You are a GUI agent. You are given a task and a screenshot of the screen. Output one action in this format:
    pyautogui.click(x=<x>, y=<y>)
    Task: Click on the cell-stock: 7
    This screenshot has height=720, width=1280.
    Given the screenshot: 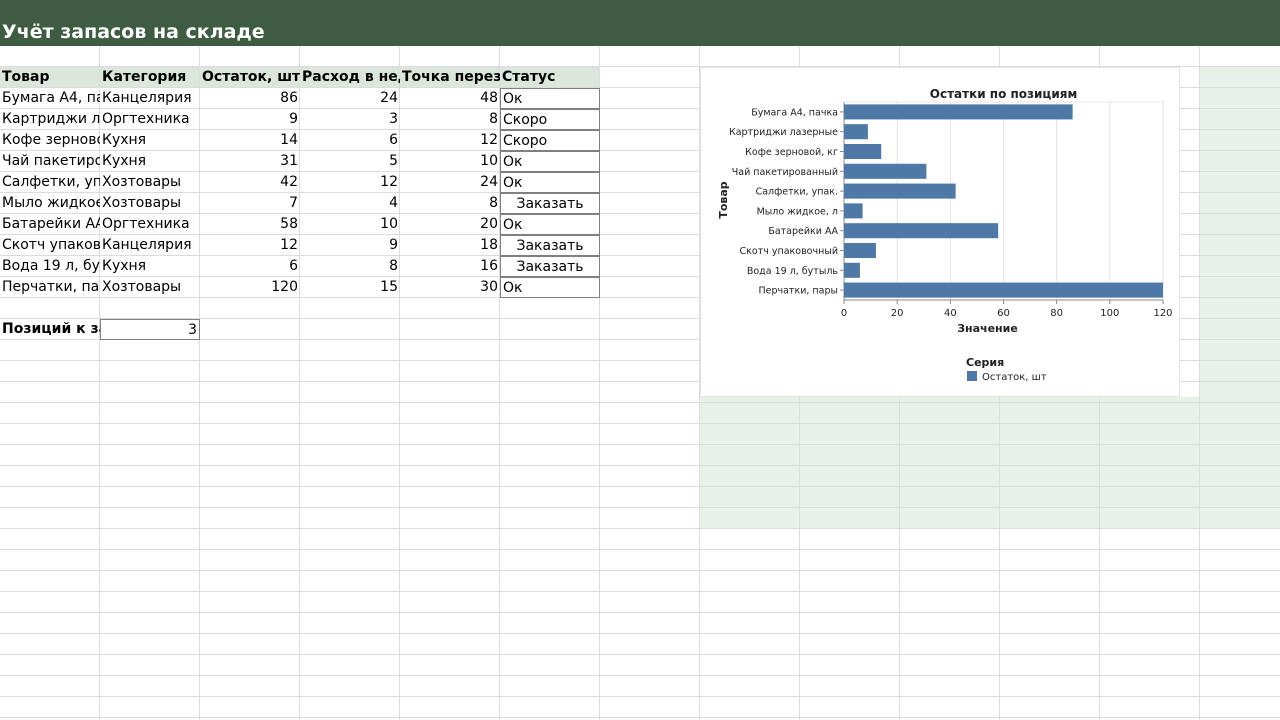 What is the action you would take?
    pyautogui.click(x=250, y=203)
    